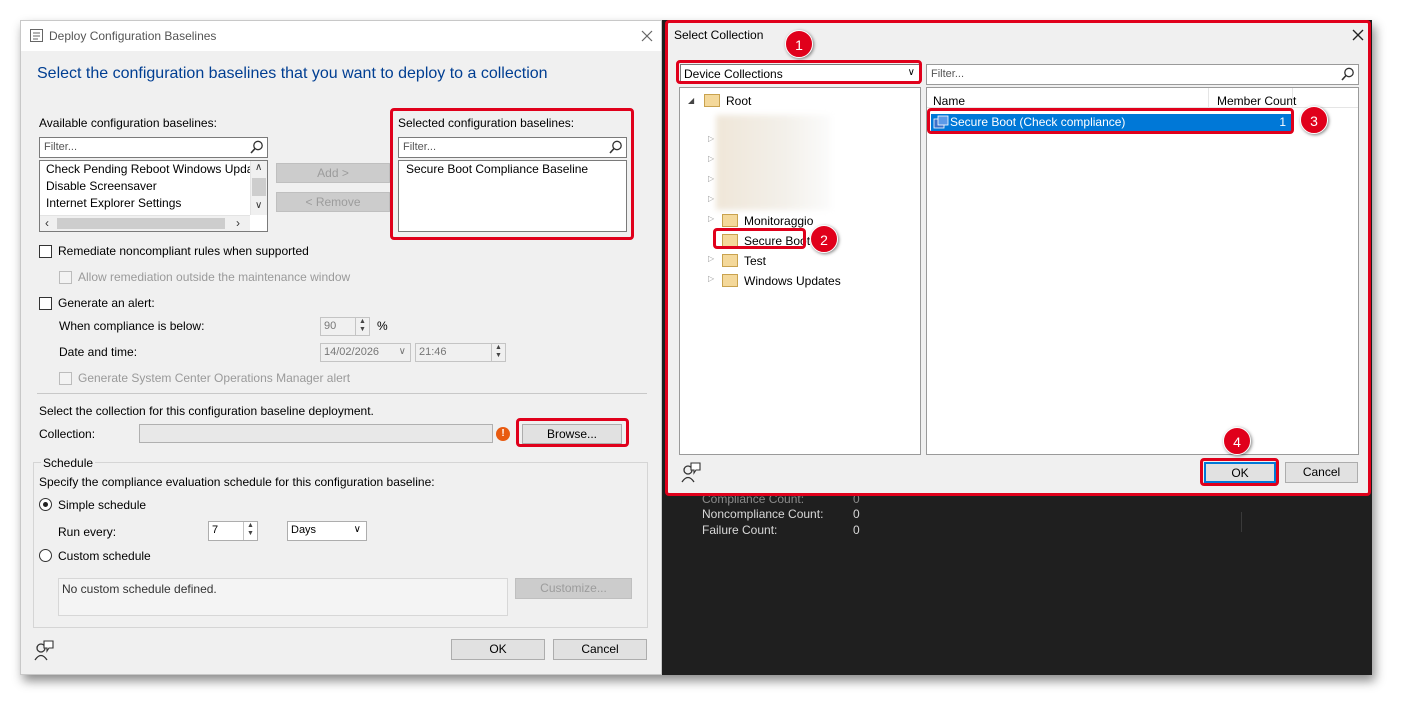 The width and height of the screenshot is (1413, 717). Describe the element at coordinates (740, 530) in the screenshot. I see `failure-count-label: Failure Count:` at that location.